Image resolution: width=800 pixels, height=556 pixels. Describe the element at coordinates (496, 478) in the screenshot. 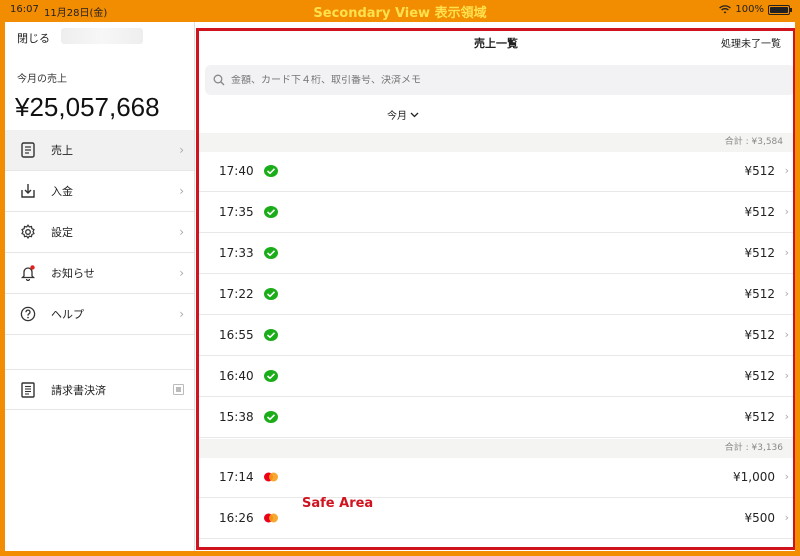

I see `list-item: 17:14 ¥1,000 ›` at that location.